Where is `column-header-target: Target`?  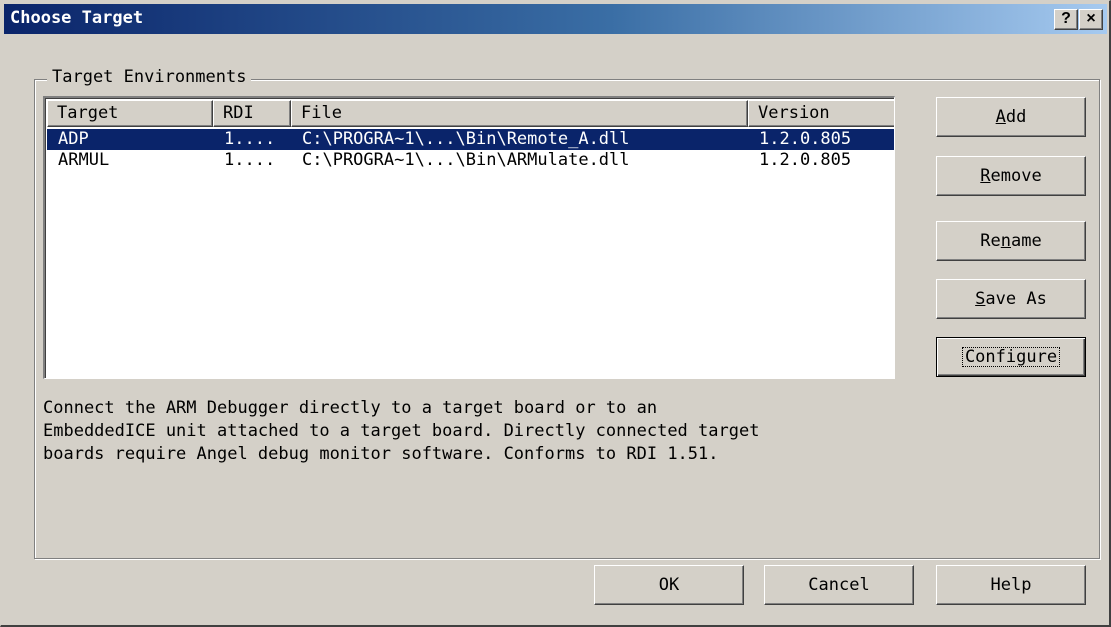 column-header-target: Target is located at coordinates (130, 113).